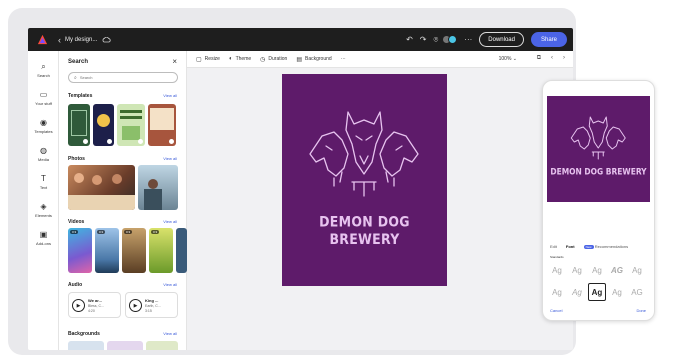 This screenshot has height=363, width=682. Describe the element at coordinates (43, 70) in the screenshot. I see `rail-item-search: ⌕ Search` at that location.